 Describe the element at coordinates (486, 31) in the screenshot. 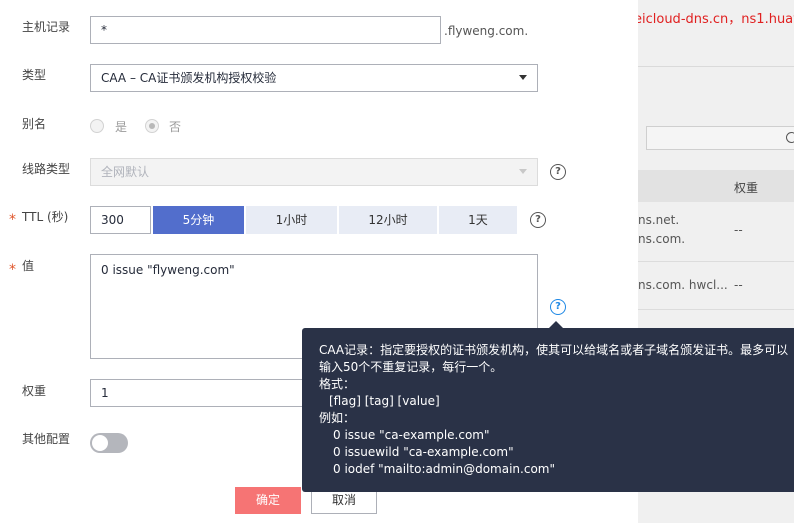

I see `domain-suffix: .flyweng.com.` at that location.